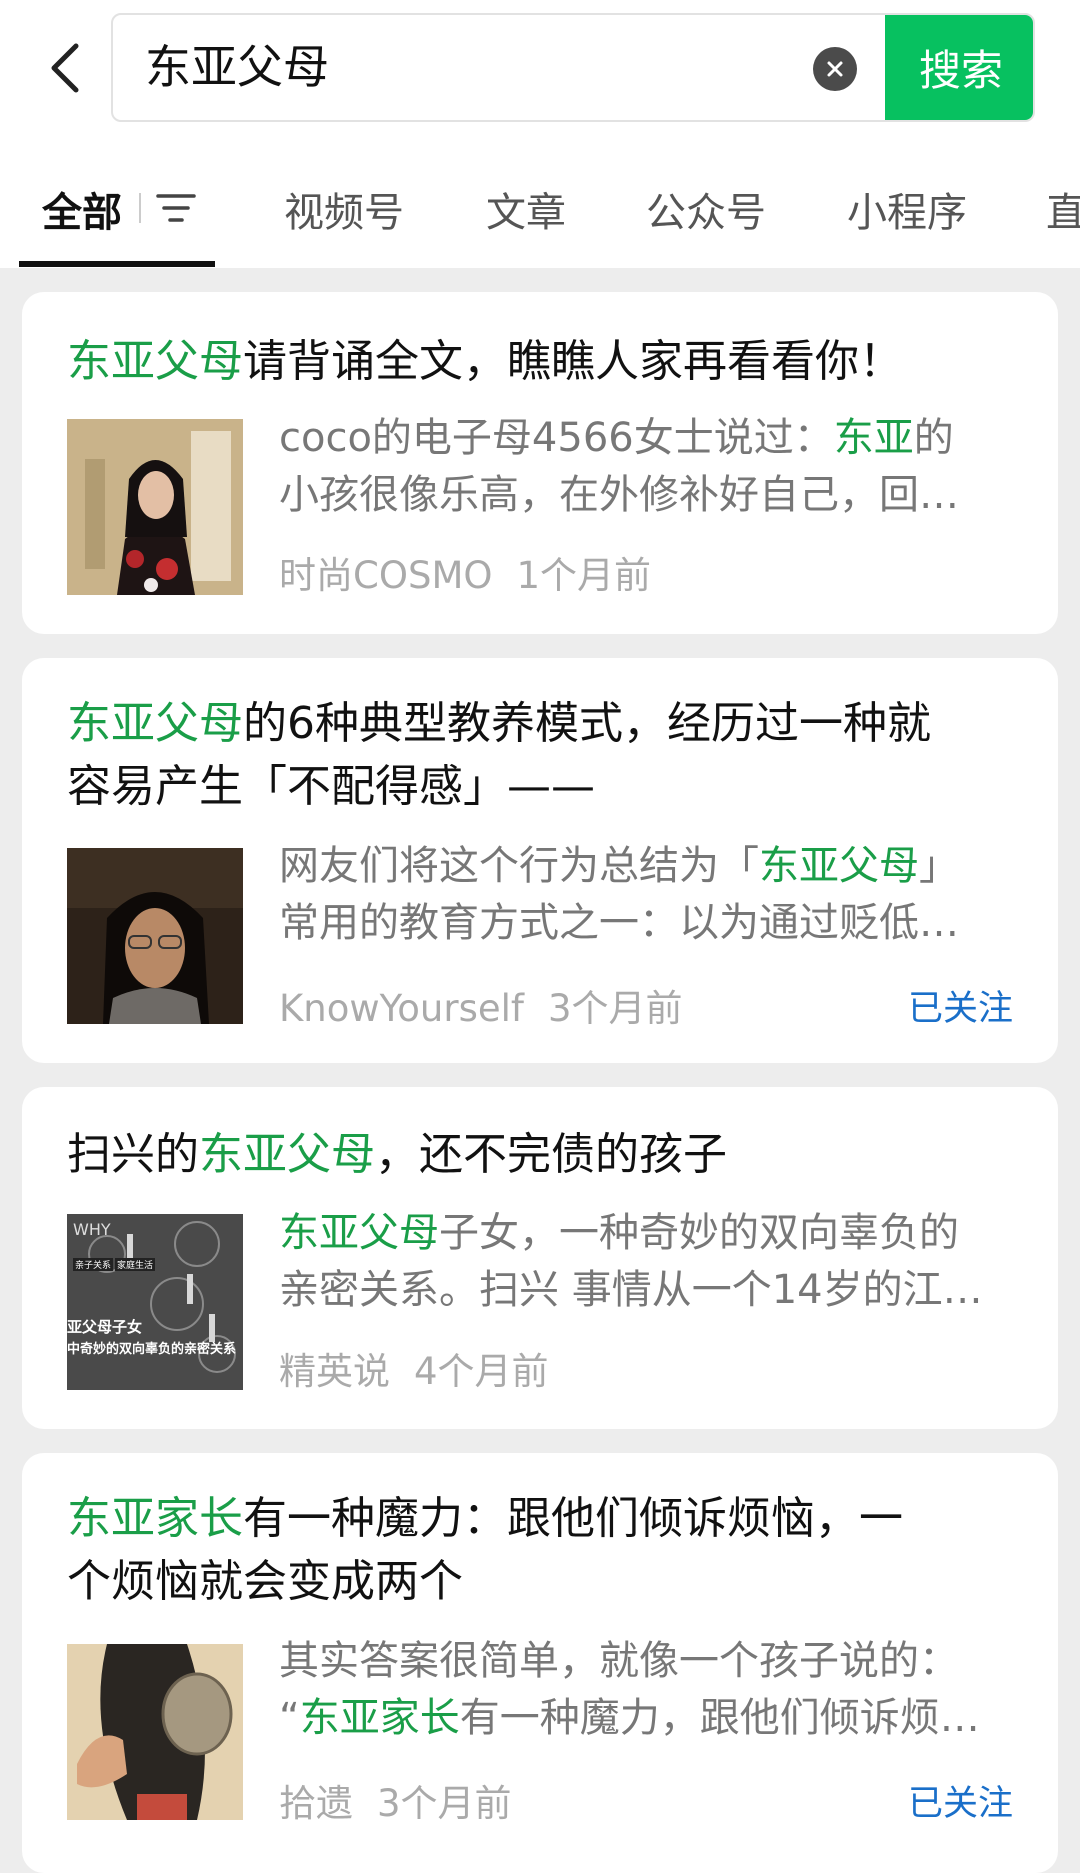 This screenshot has height=1873, width=1080. Describe the element at coordinates (584, 575) in the screenshot. I see `publish-time: 1个月前` at that location.